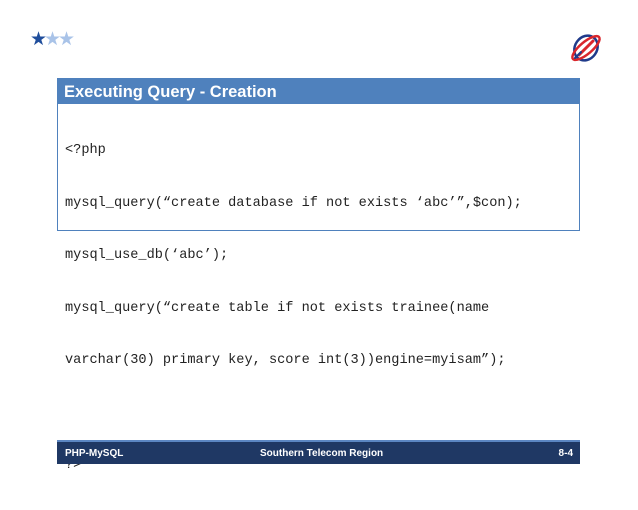 The width and height of the screenshot is (638, 510). I want to click on slide-footer: PHP-MySQL Southern Telecom Region 8-4, so click(318, 452).